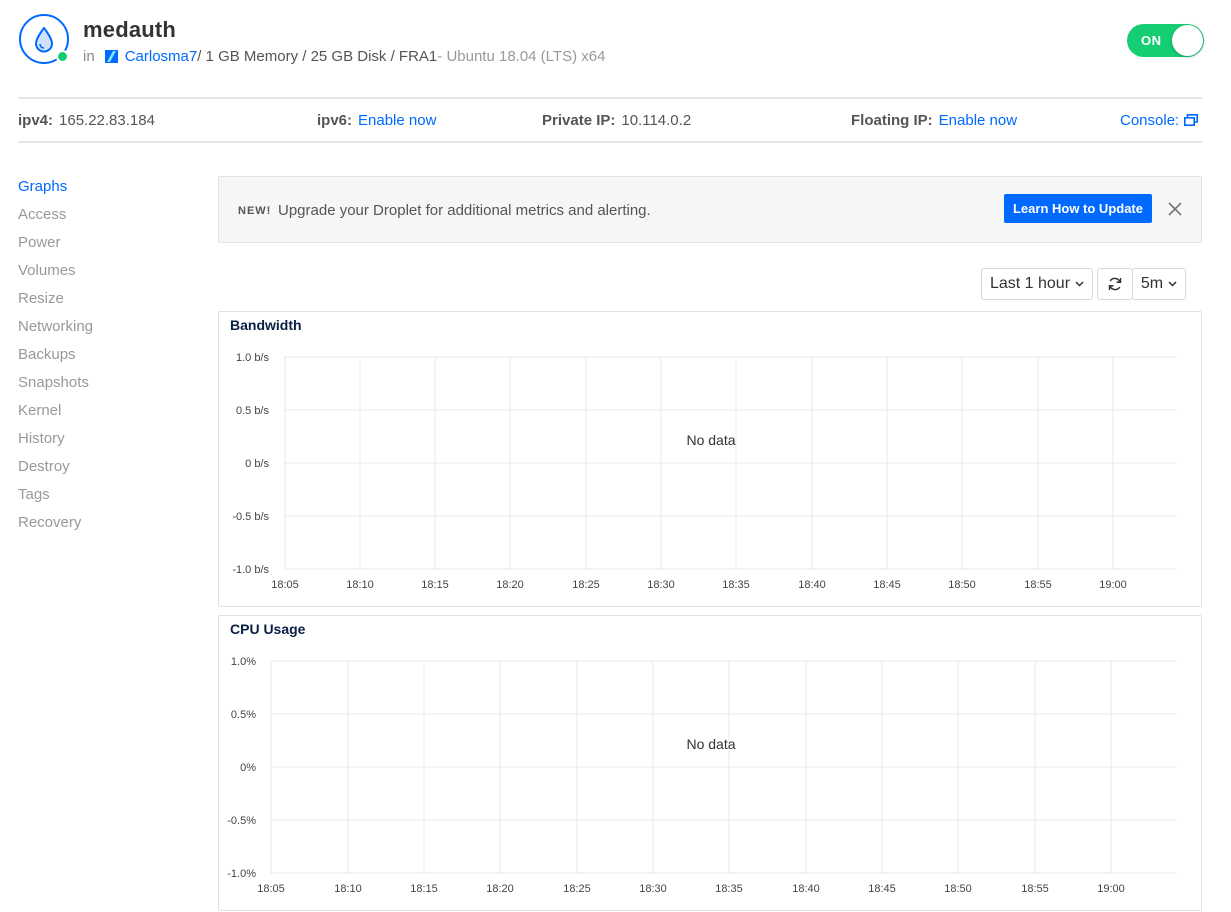 The image size is (1231, 912). I want to click on sidebar-item-recovery: Recovery, so click(108, 527).